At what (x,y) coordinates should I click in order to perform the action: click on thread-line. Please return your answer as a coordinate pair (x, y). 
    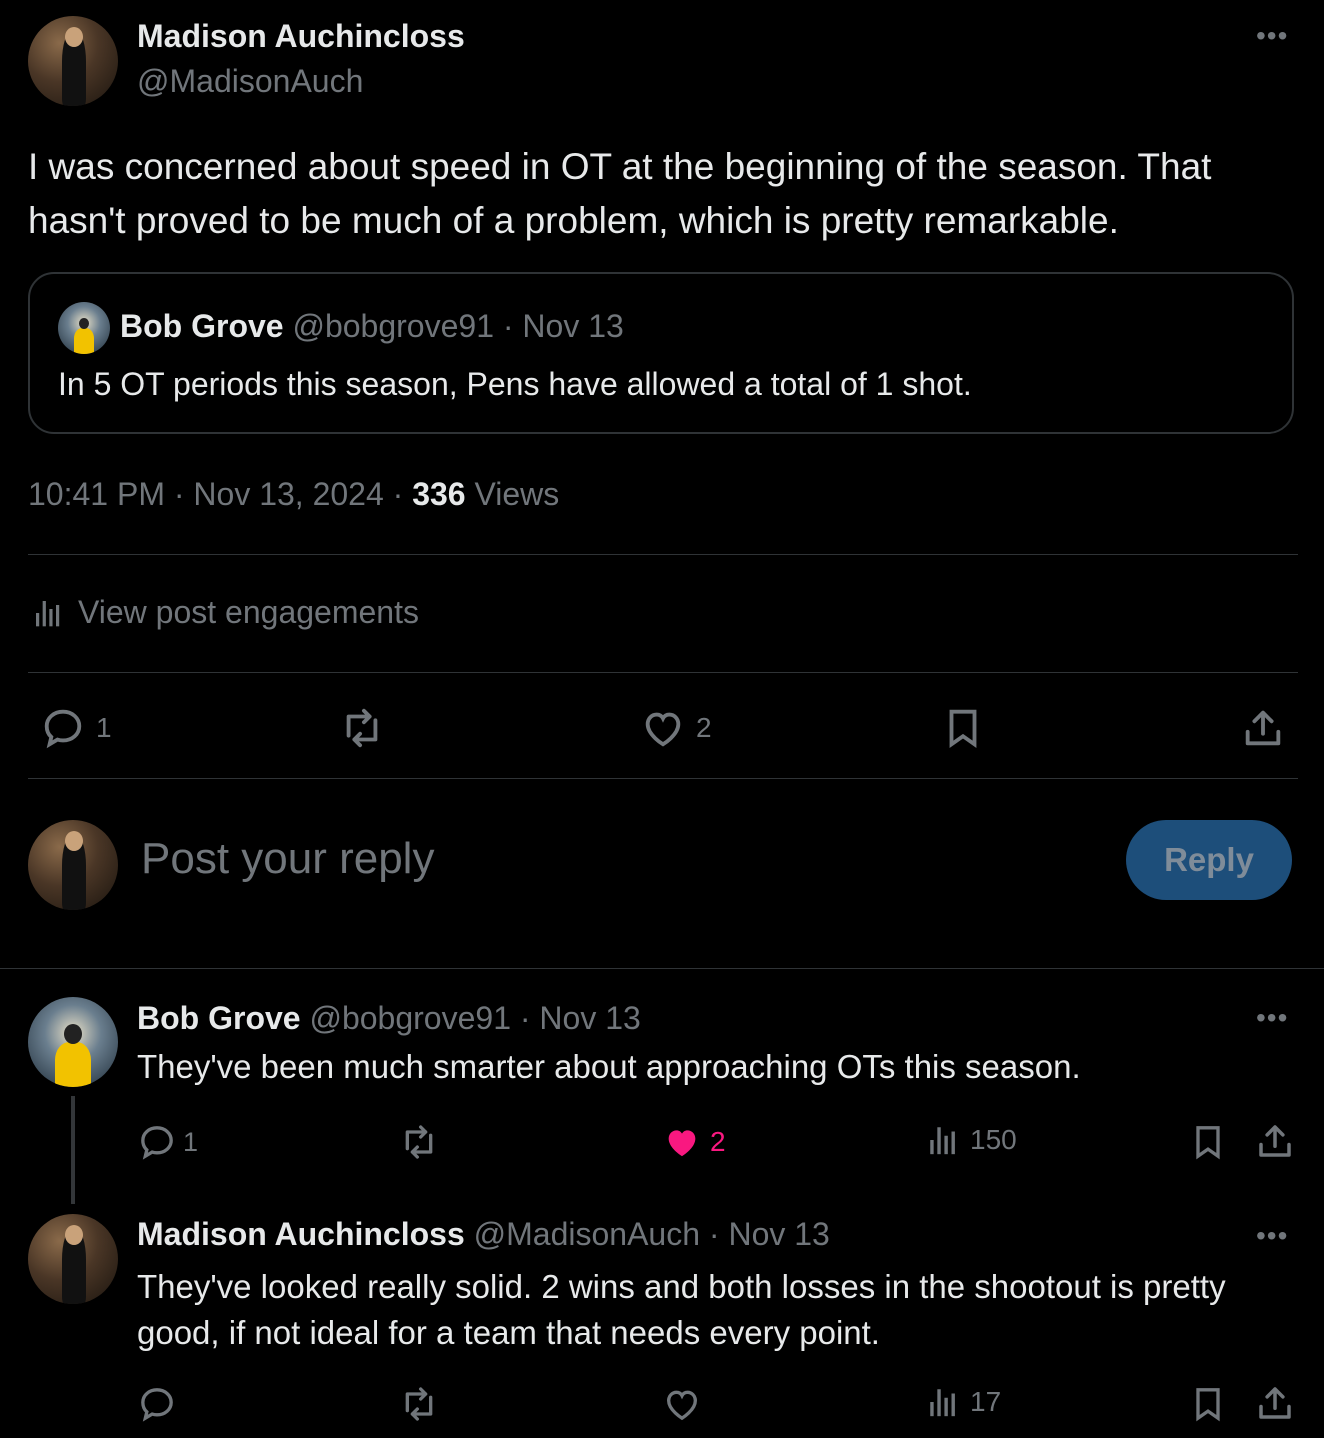
    Looking at the image, I should click on (73, 1150).